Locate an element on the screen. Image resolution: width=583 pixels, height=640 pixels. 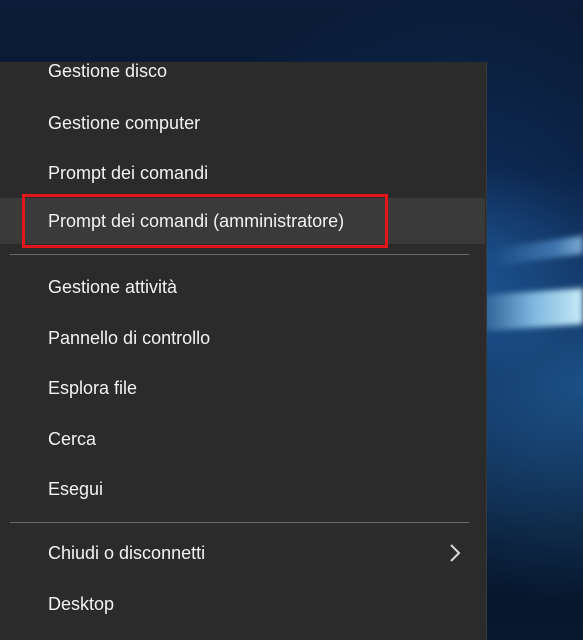
menu-item-desktop: Desktop is located at coordinates (242, 604).